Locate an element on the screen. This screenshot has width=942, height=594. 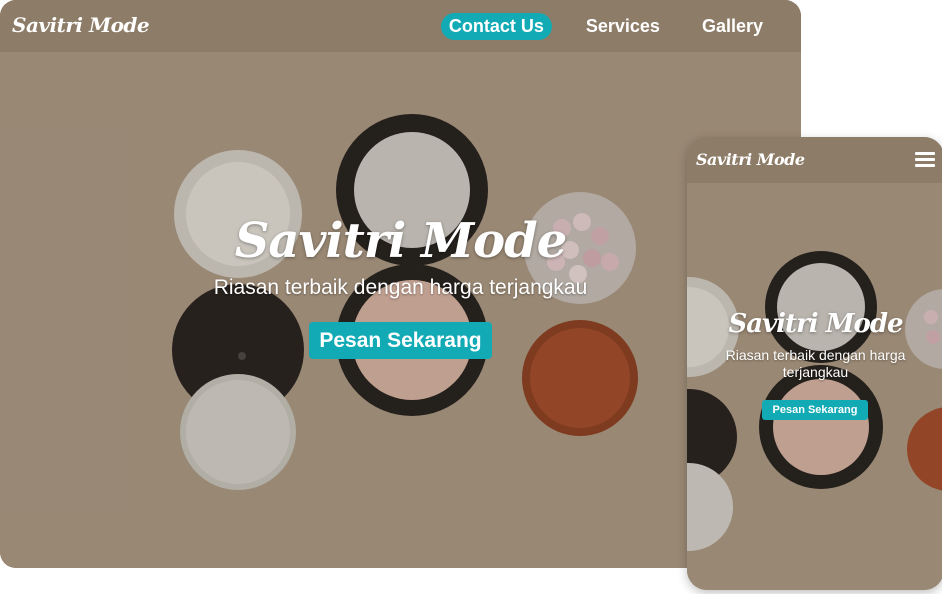
hero-title-mobile: Savitri Mode is located at coordinates (815, 324).